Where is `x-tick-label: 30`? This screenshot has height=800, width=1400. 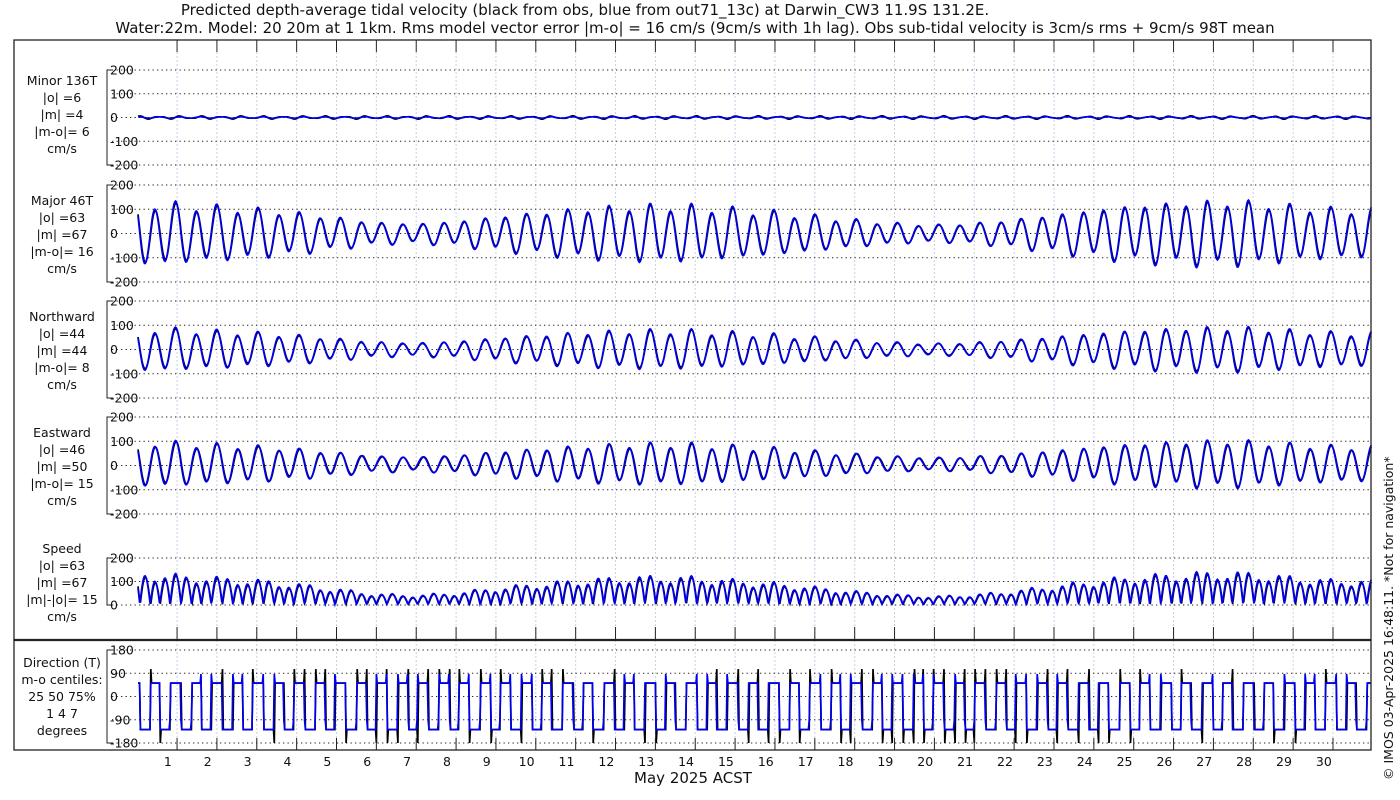
x-tick-label: 30 is located at coordinates (1324, 761).